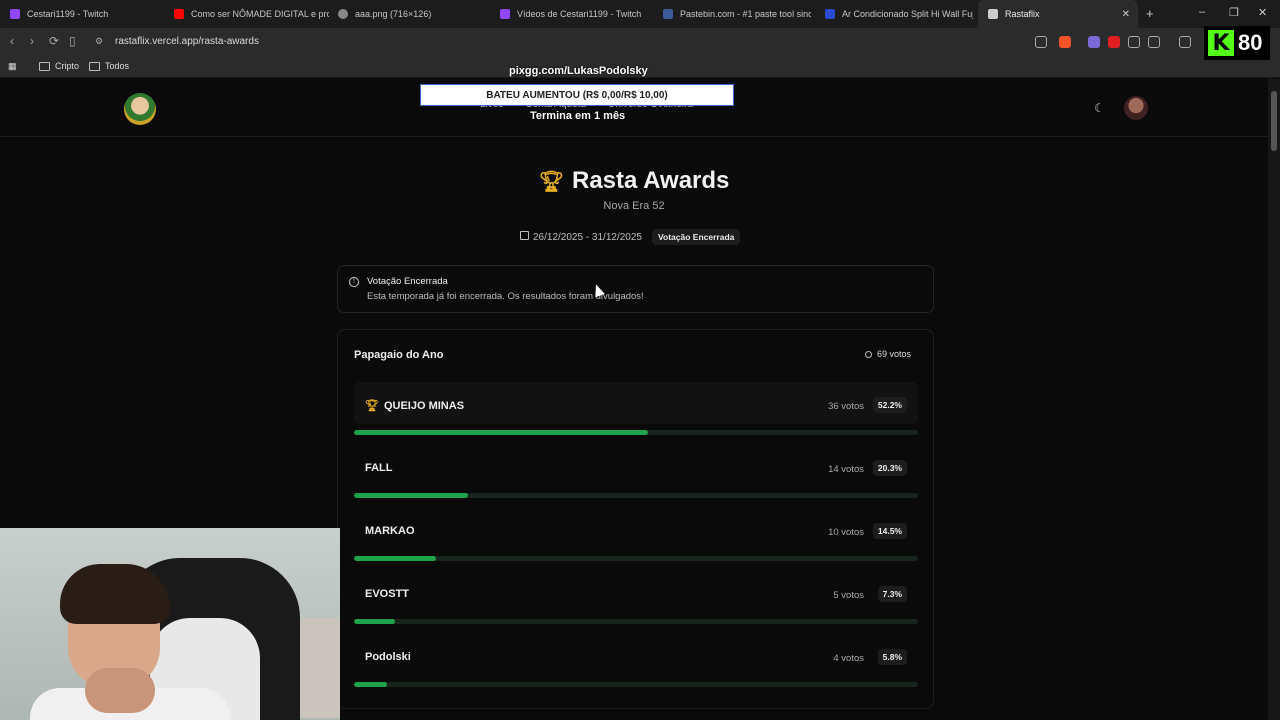  What do you see at coordinates (187, 41) in the screenshot?
I see `url-field: rastaflix.vercel.app/rasta-awards` at bounding box center [187, 41].